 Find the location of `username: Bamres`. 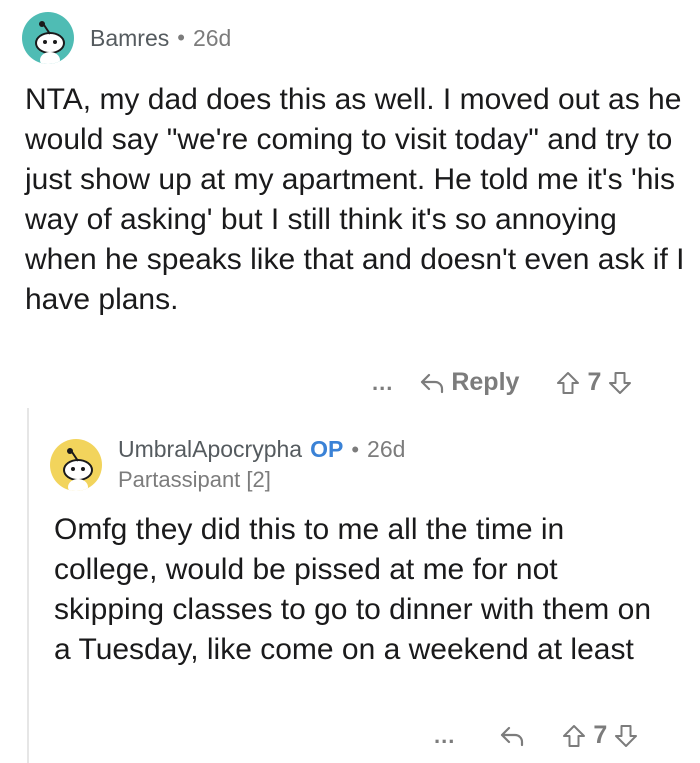

username: Bamres is located at coordinates (129, 38).